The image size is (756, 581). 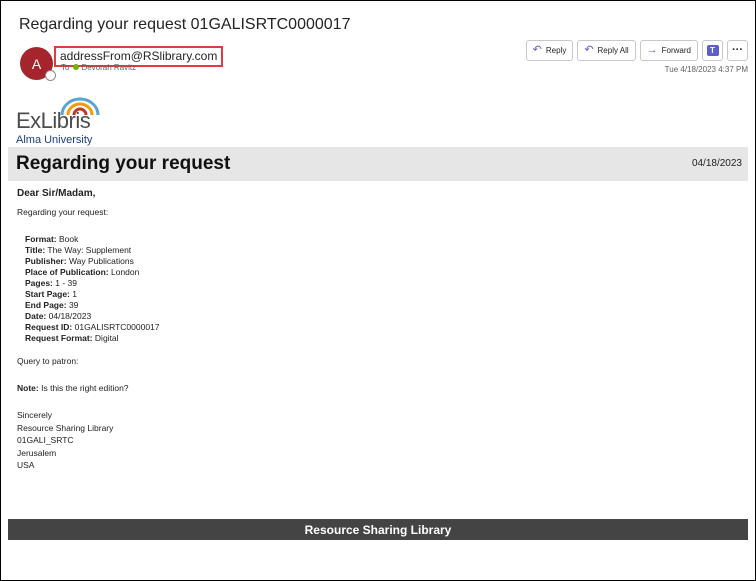 I want to click on message-actions: ↶ Reply ↶ Reply All → Forward T ···, so click(x=636, y=50).